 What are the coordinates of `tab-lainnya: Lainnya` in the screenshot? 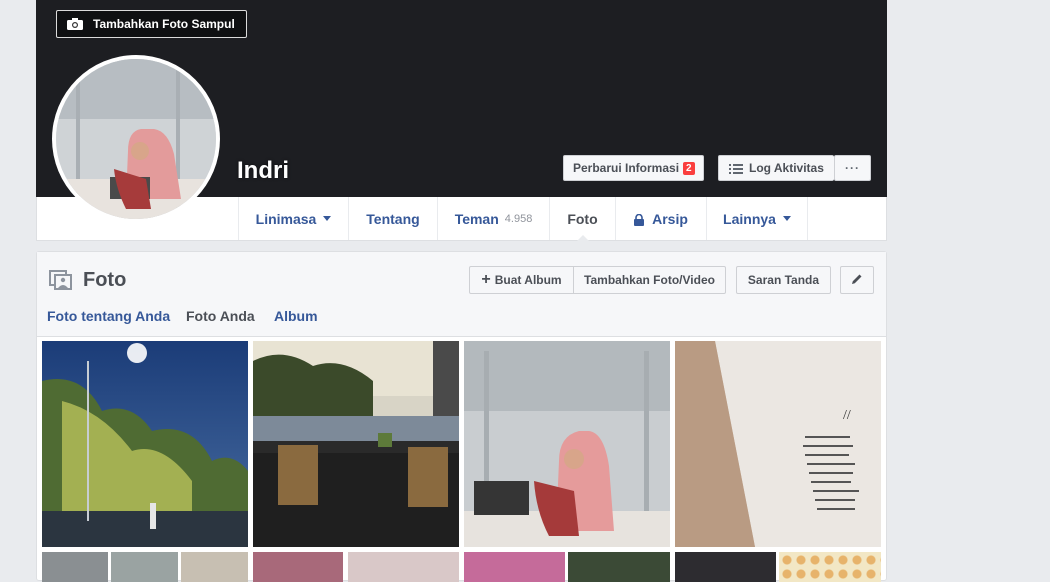 It's located at (757, 218).